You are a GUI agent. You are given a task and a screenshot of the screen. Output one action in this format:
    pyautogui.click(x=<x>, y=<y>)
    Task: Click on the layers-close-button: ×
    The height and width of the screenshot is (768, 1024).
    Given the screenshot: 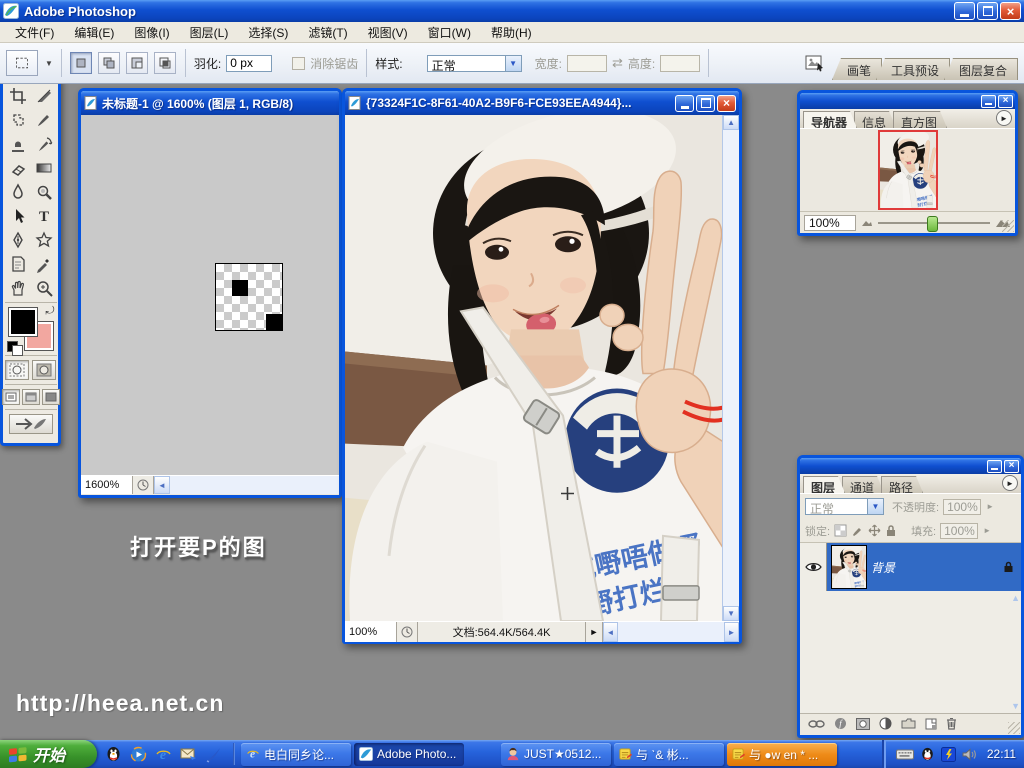 What is the action you would take?
    pyautogui.click(x=1011, y=466)
    